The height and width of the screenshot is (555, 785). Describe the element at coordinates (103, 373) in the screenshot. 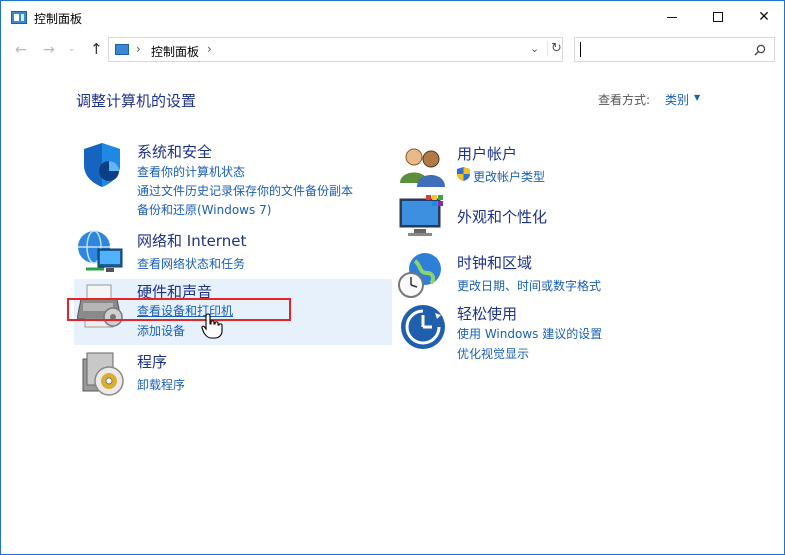

I see `programs-disc-icon` at that location.